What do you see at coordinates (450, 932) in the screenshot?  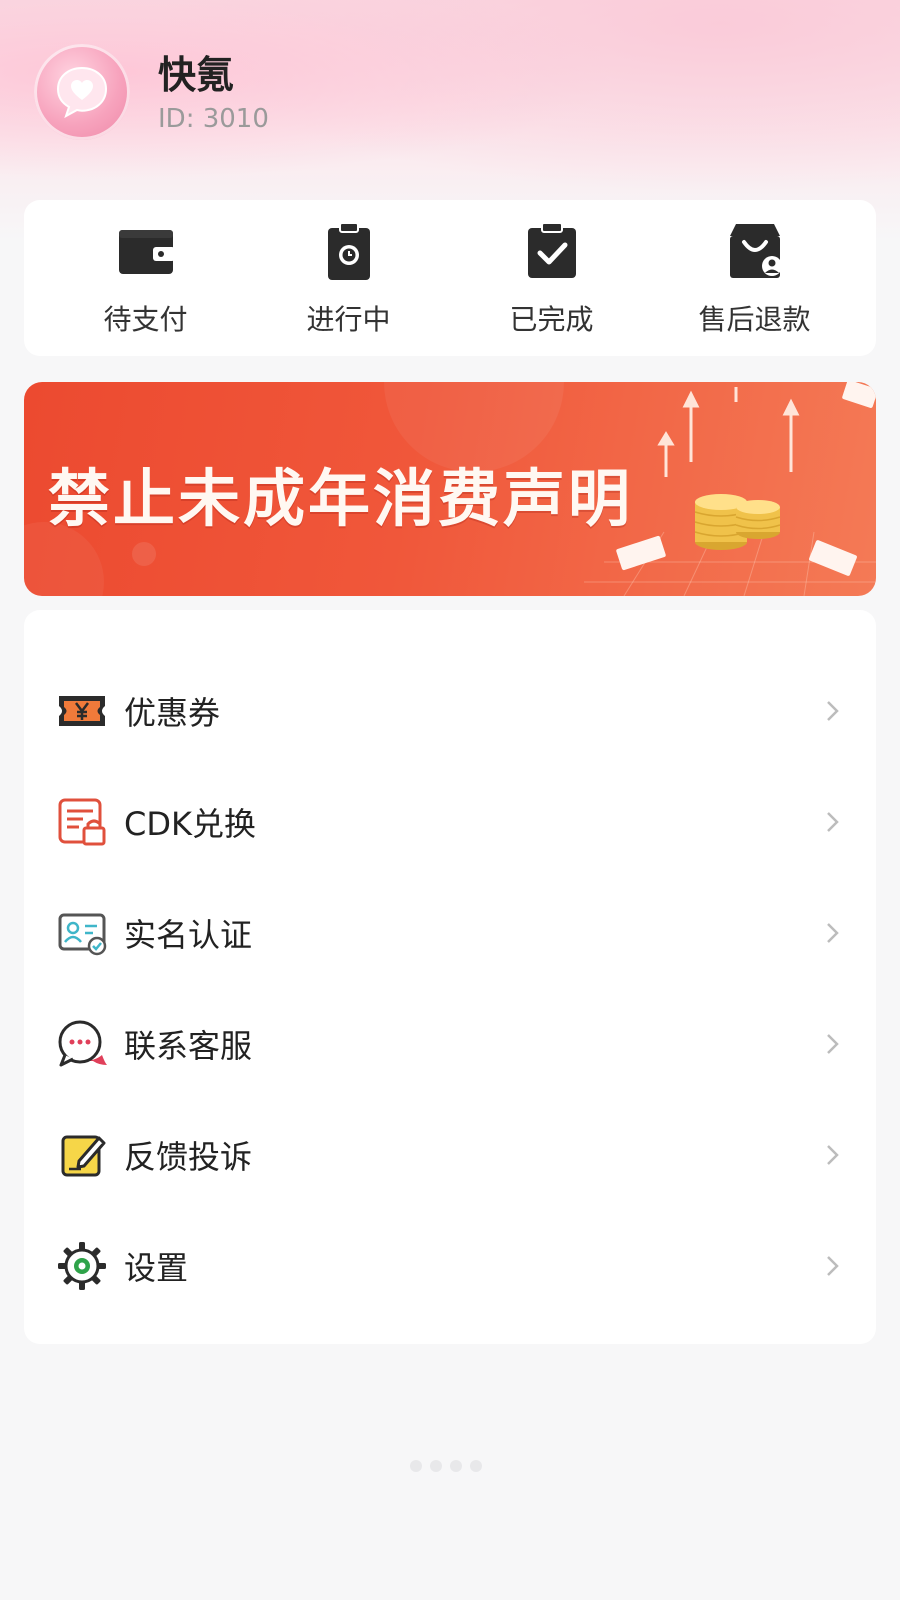 I see `menu-item-real-name: 实名认证` at bounding box center [450, 932].